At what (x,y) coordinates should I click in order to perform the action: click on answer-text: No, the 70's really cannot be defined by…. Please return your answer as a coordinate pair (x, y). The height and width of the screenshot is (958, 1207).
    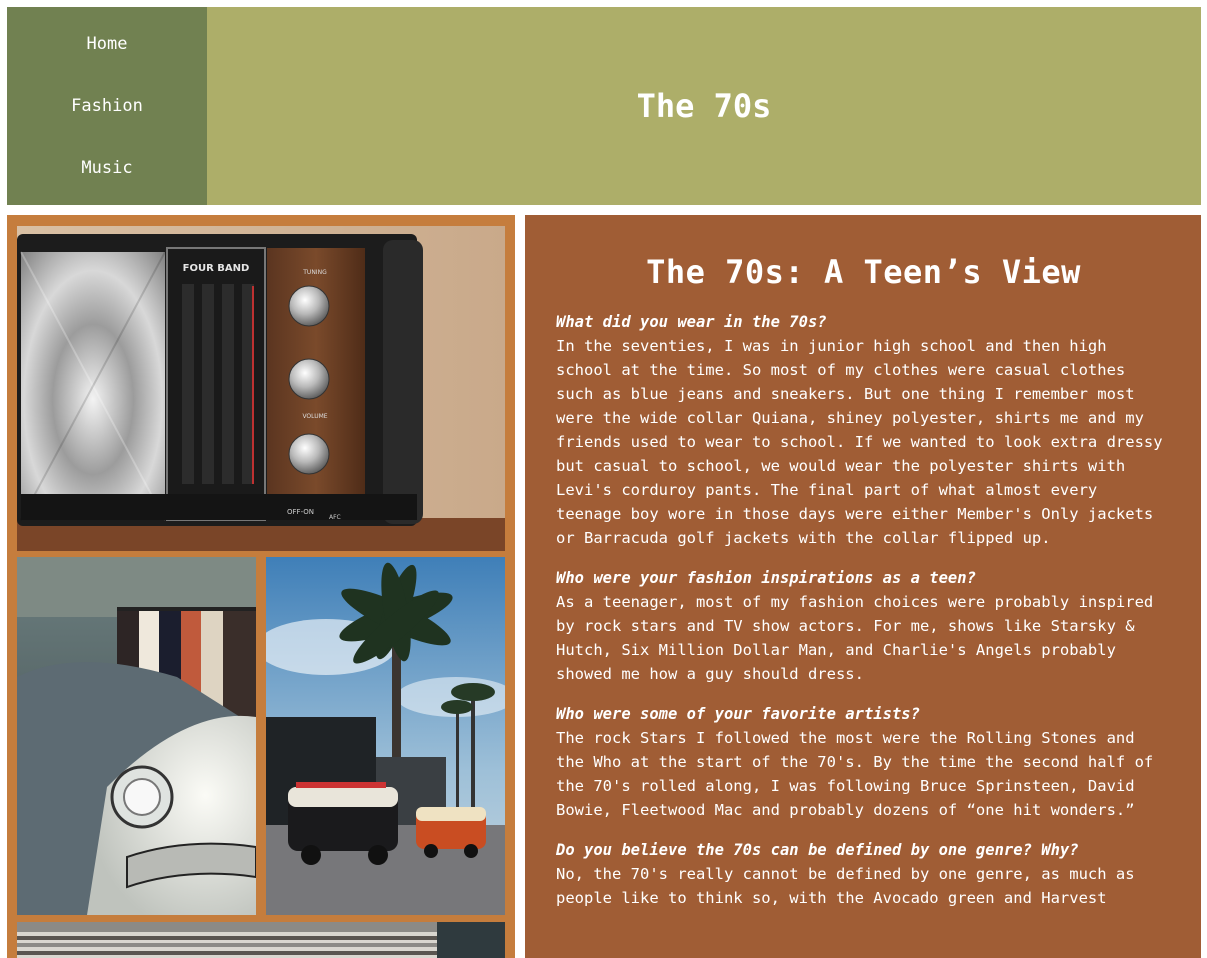
    Looking at the image, I should click on (845, 886).